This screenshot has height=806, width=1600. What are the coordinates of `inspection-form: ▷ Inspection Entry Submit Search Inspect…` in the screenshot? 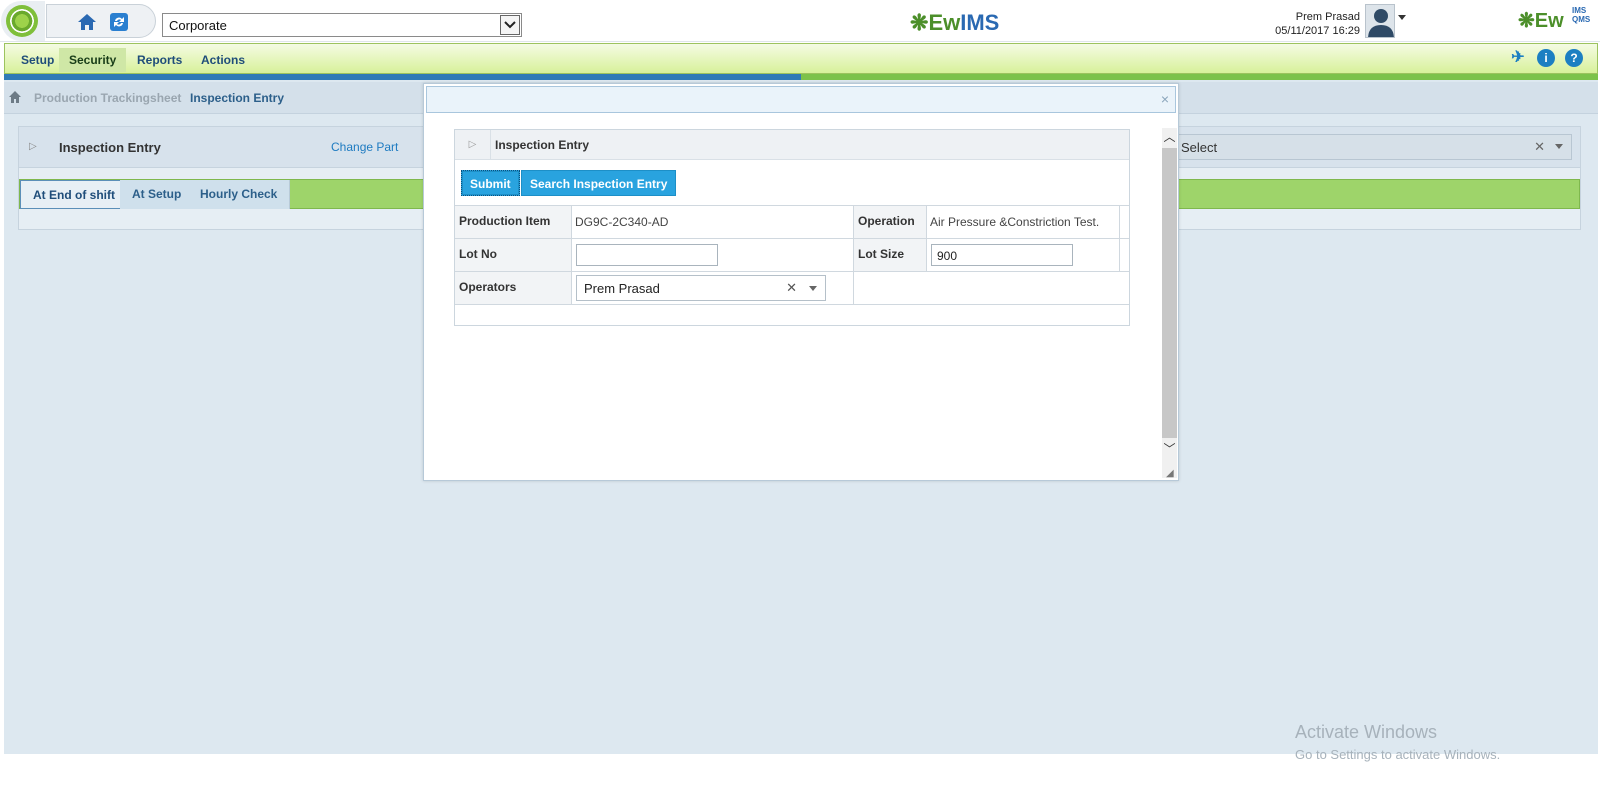 It's located at (792, 227).